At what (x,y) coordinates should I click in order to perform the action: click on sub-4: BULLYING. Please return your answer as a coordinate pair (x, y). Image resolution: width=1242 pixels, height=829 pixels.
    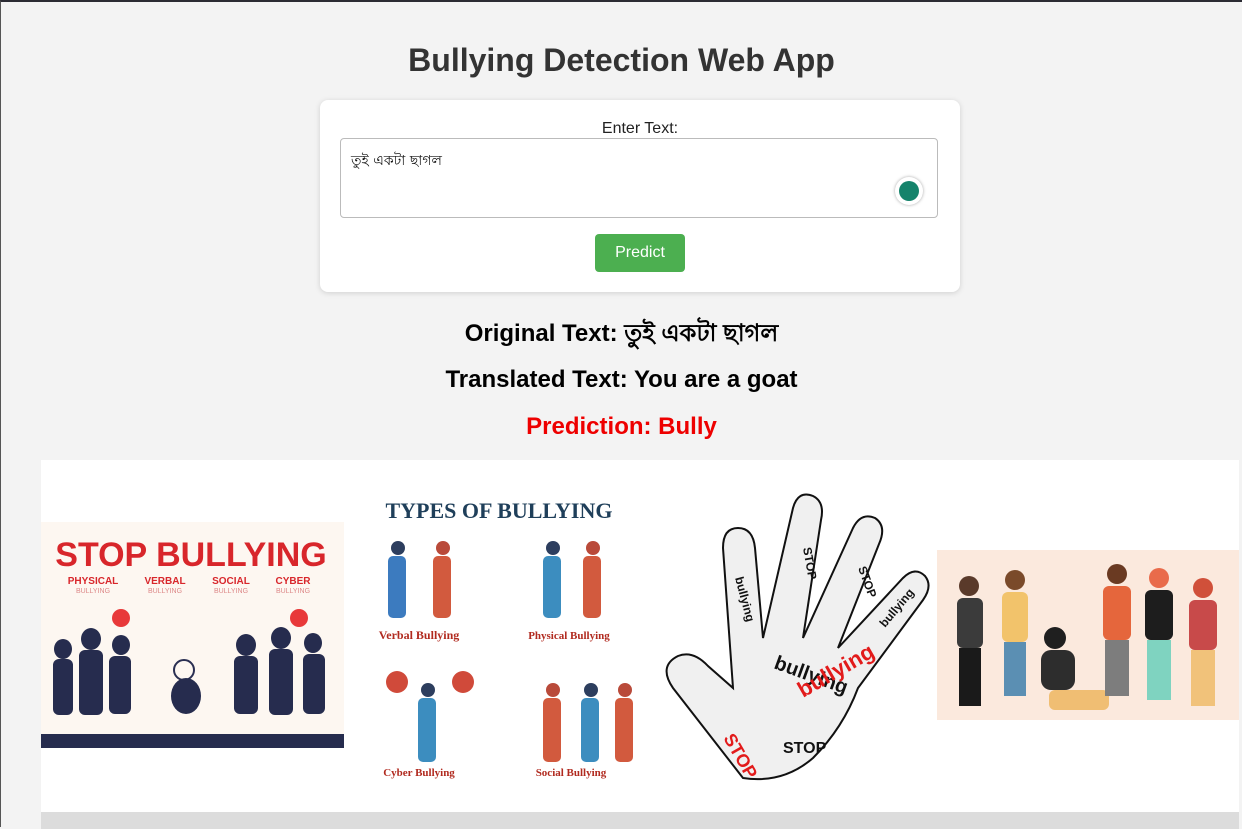
    Looking at the image, I should click on (293, 591).